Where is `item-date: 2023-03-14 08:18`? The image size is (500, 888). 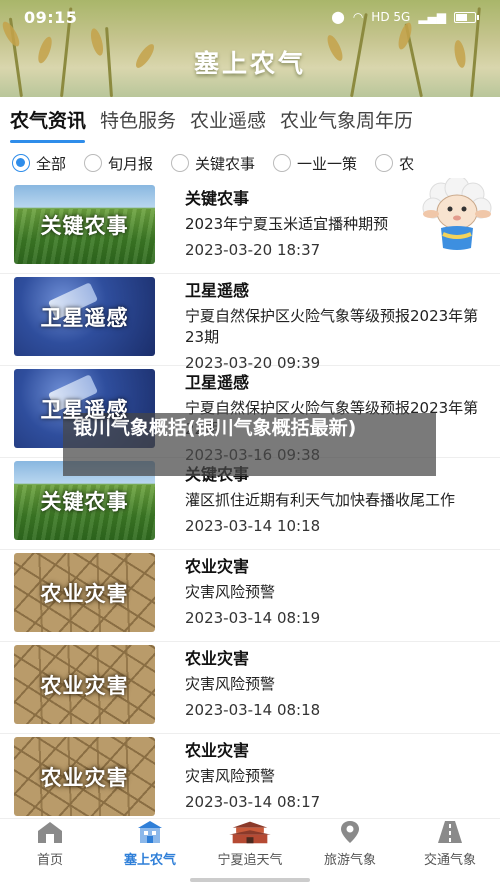
item-date: 2023-03-14 08:18 is located at coordinates (253, 710).